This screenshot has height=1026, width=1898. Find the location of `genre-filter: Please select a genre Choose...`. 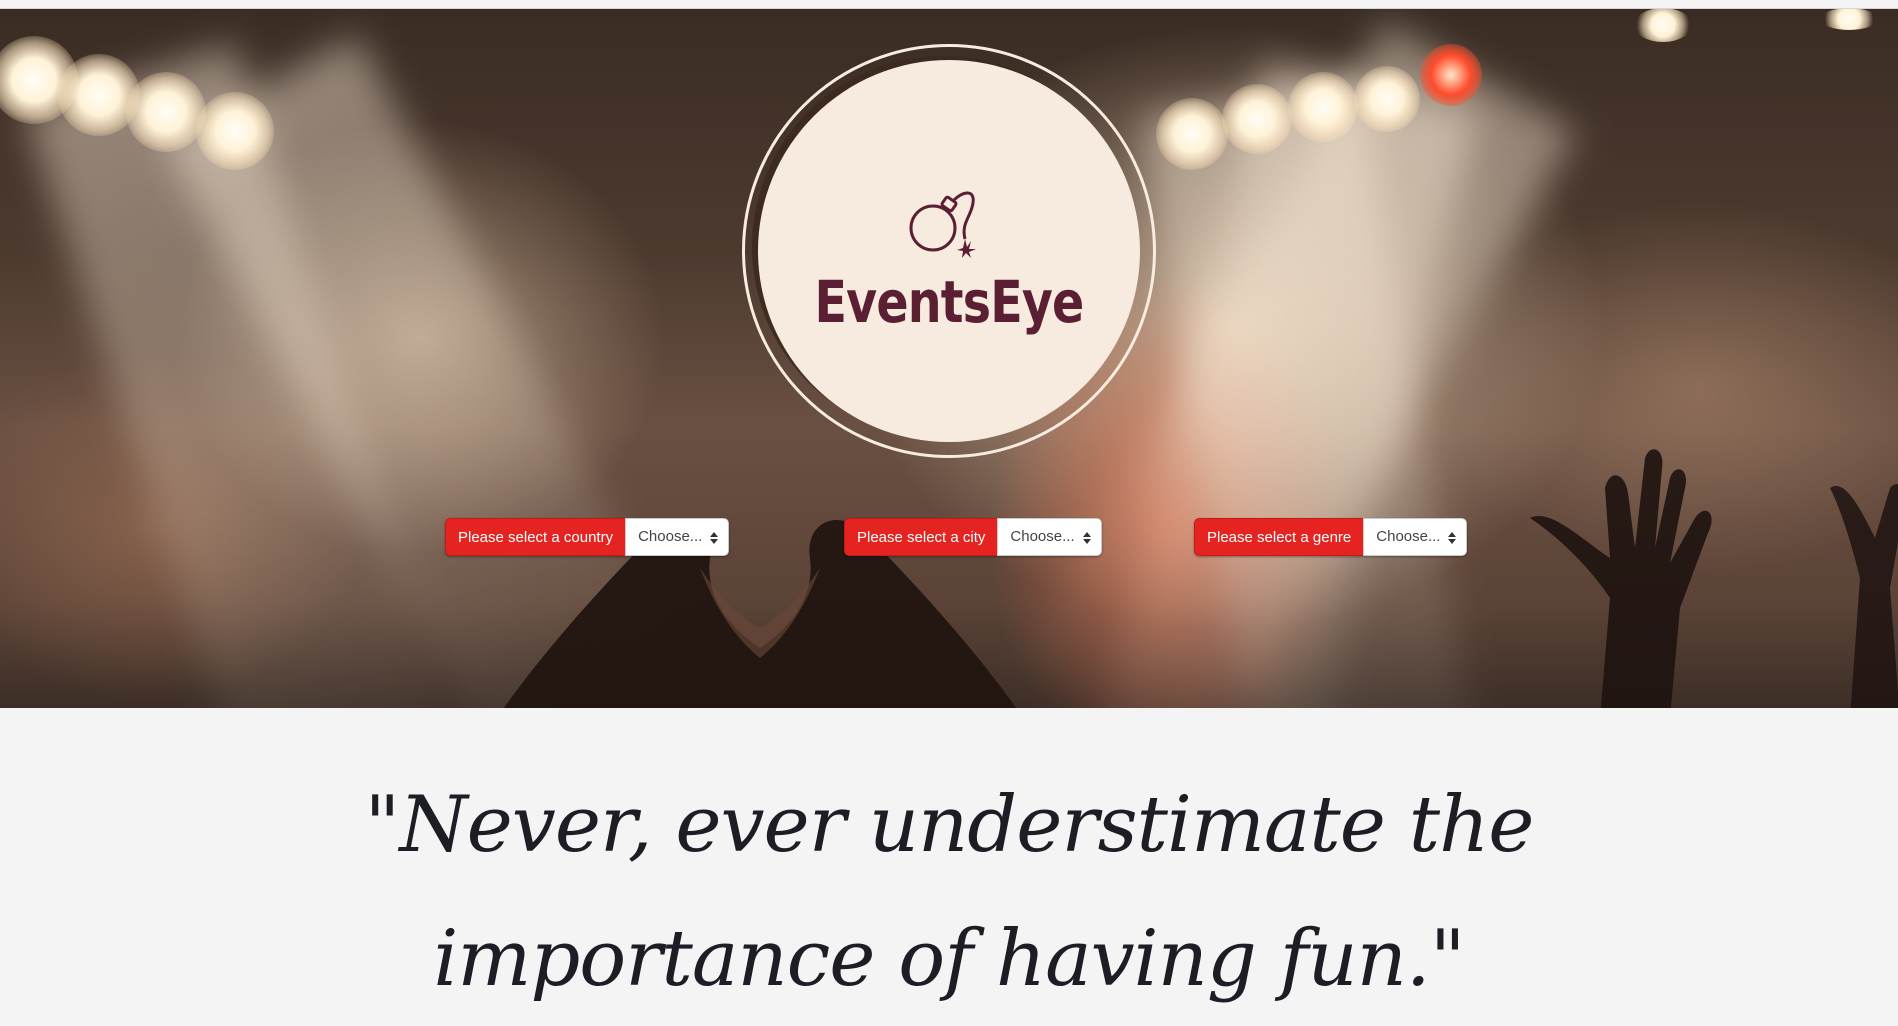

genre-filter: Please select a genre Choose... is located at coordinates (1331, 537).